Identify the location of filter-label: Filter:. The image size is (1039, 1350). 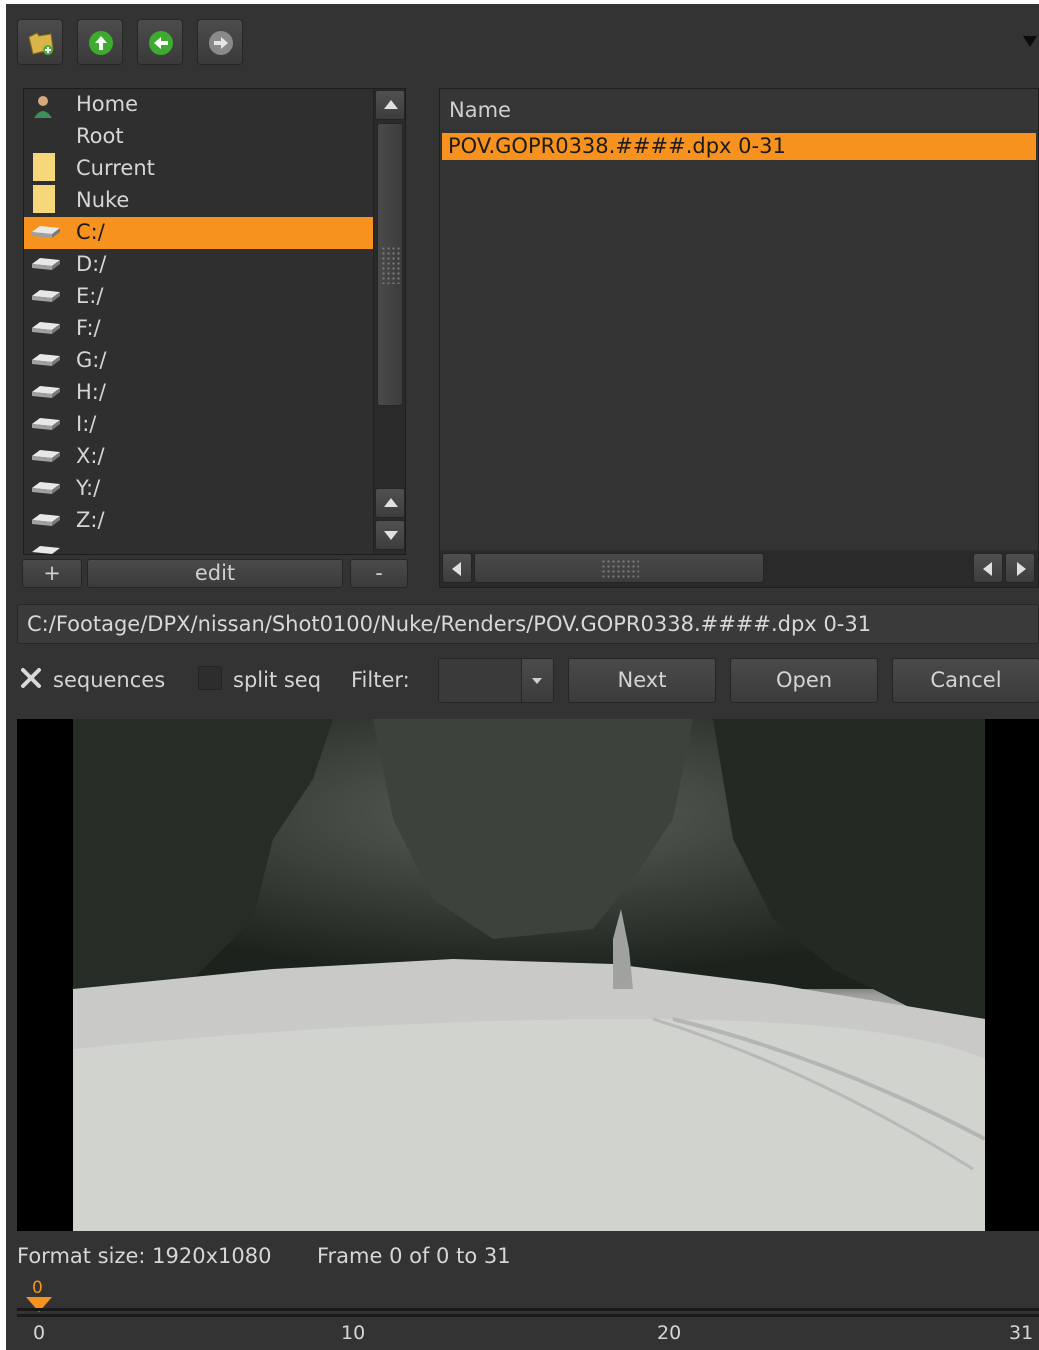
(380, 680).